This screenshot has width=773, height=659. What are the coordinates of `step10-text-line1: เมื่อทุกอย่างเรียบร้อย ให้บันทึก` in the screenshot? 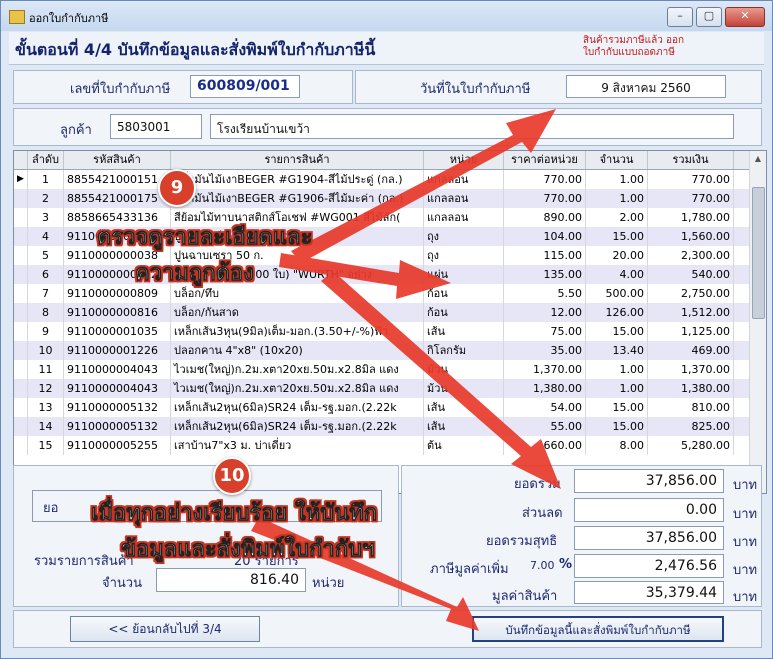 It's located at (234, 514).